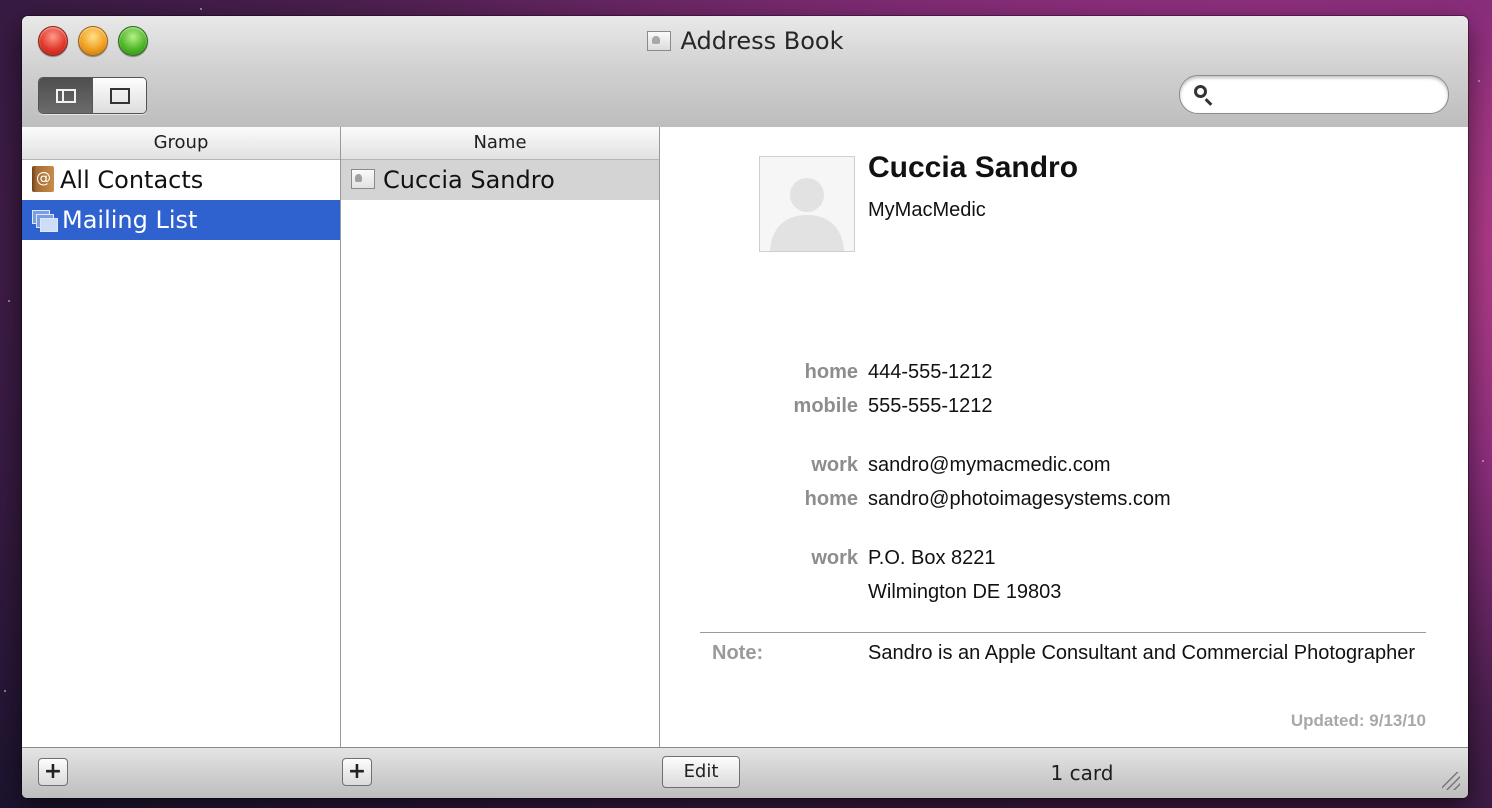  I want to click on window-title-text: Address Book, so click(762, 41).